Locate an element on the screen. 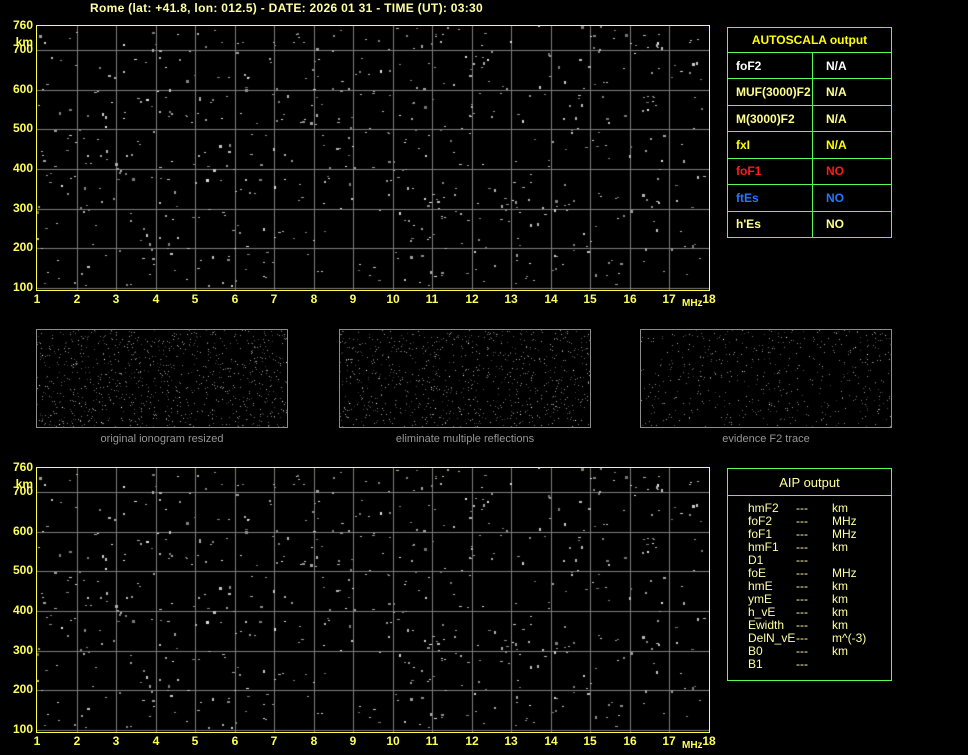  autoscala-row-label: ftEs is located at coordinates (770, 198).